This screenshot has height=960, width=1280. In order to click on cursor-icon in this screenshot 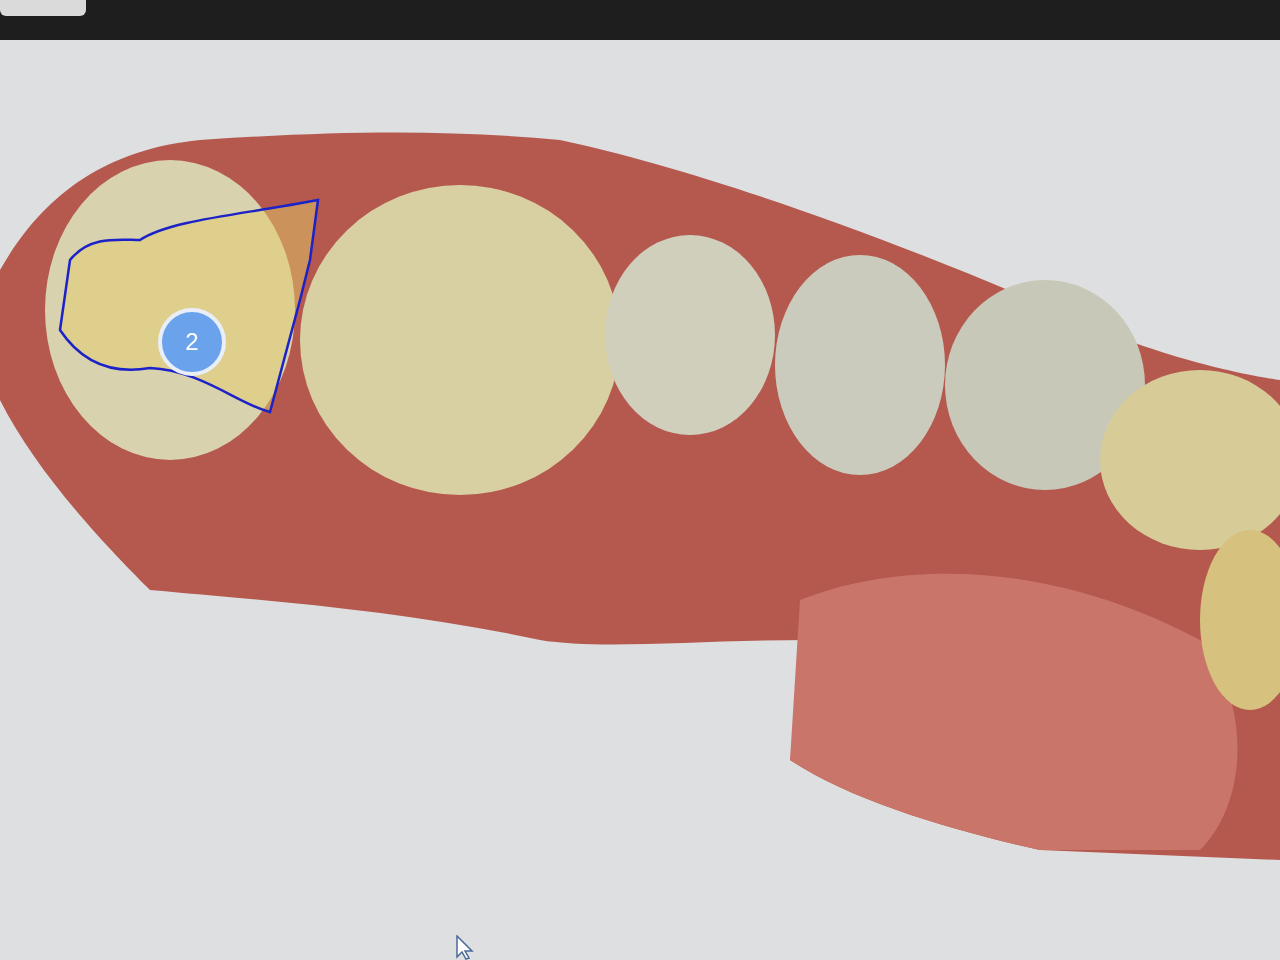, I will do `click(465, 947)`.